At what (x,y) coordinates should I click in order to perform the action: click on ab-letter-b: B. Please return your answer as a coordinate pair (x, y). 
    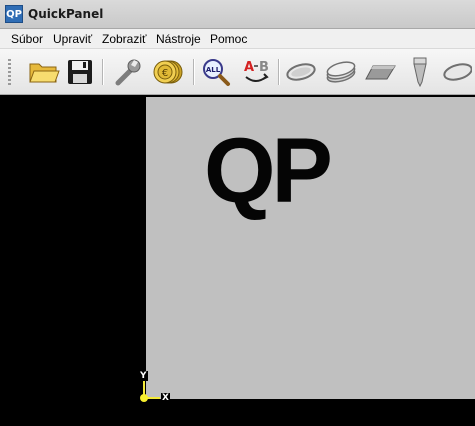
    Looking at the image, I should click on (264, 67).